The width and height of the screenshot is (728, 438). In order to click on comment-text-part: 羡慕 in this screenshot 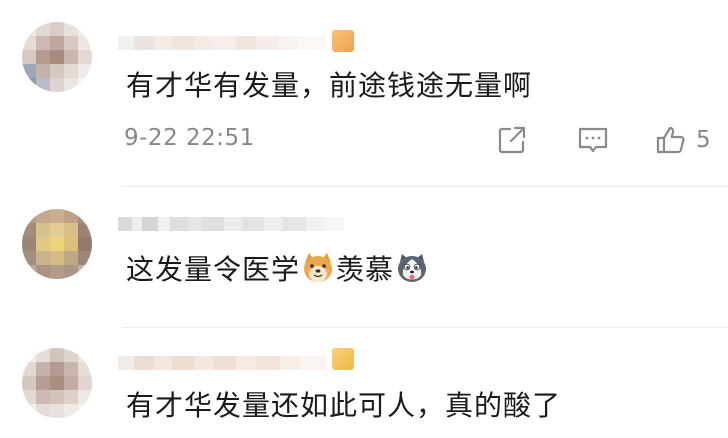, I will do `click(365, 269)`.